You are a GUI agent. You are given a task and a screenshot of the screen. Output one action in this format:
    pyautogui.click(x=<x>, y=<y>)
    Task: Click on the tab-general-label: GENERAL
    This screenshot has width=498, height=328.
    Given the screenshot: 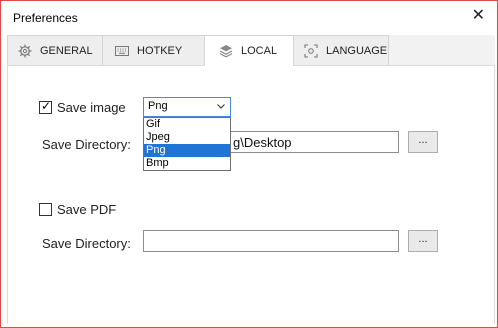 What is the action you would take?
    pyautogui.click(x=66, y=50)
    